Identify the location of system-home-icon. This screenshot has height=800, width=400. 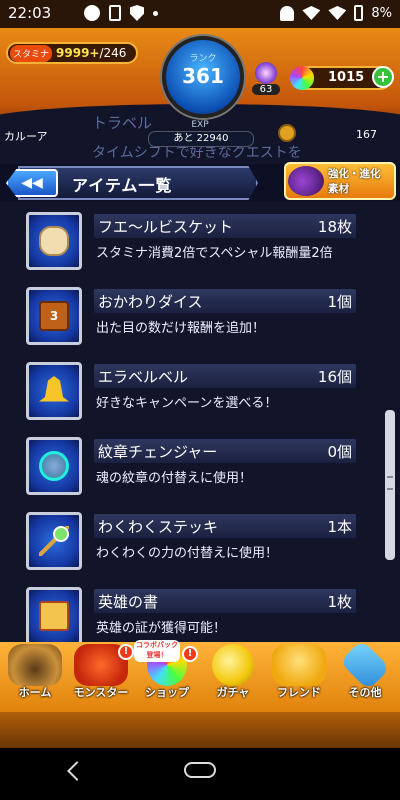
(200, 770).